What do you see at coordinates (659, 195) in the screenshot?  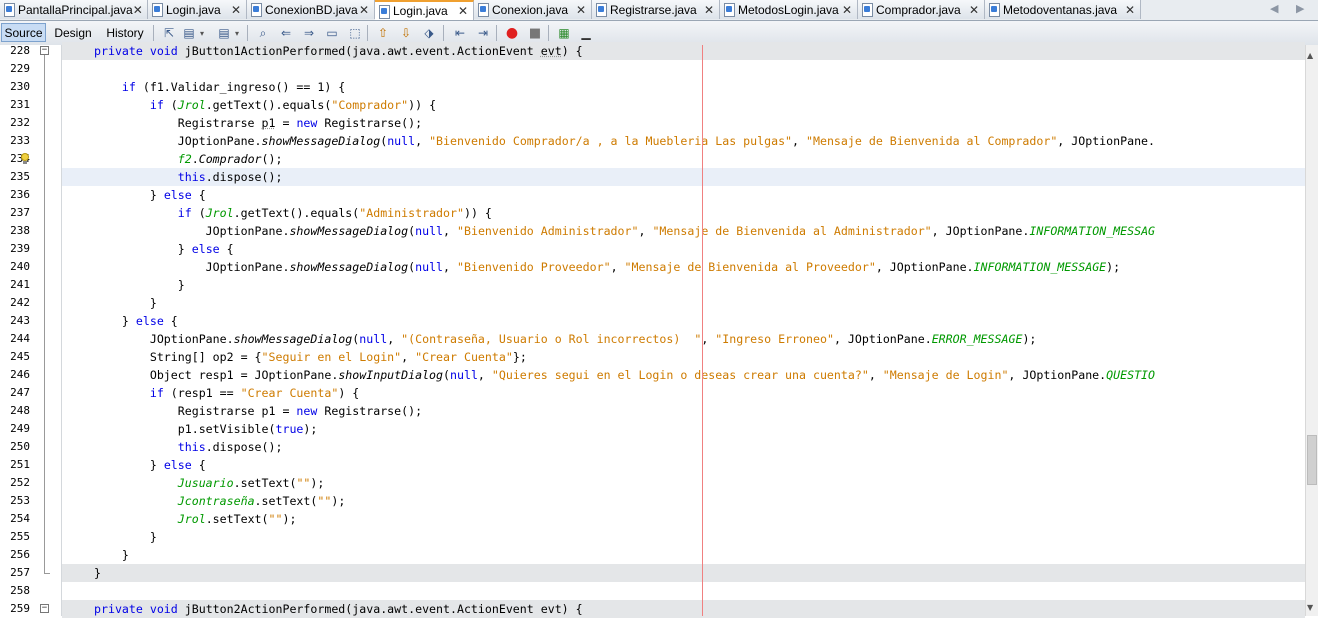 I see `code-line: 236 } else {` at bounding box center [659, 195].